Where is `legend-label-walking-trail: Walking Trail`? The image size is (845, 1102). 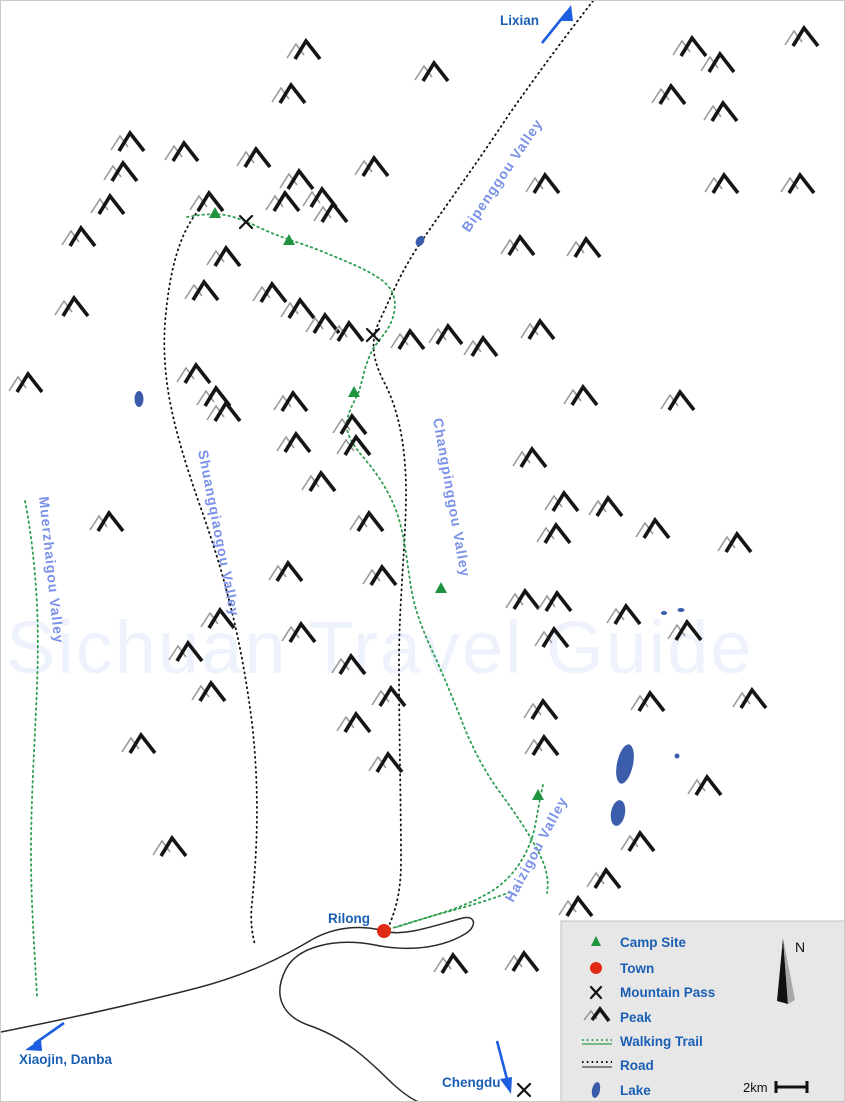
legend-label-walking-trail: Walking Trail is located at coordinates (661, 1041).